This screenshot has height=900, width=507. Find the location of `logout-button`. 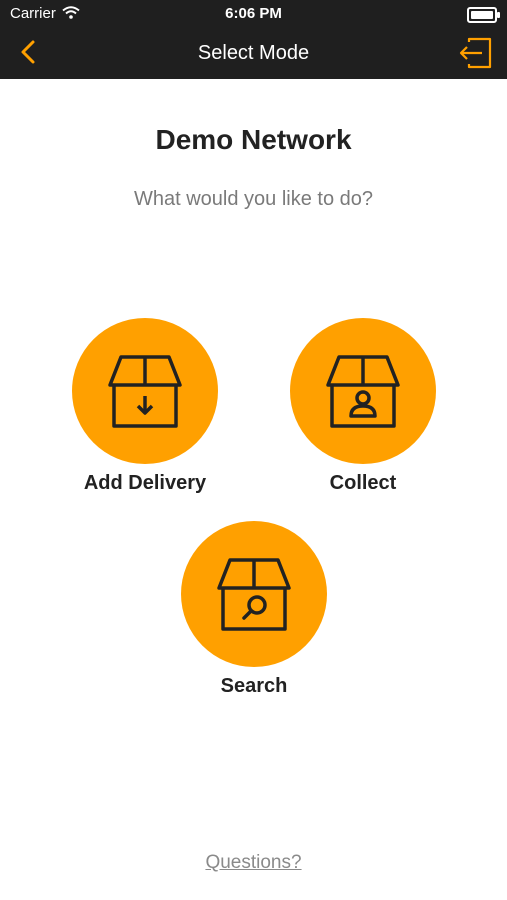

logout-button is located at coordinates (475, 53).